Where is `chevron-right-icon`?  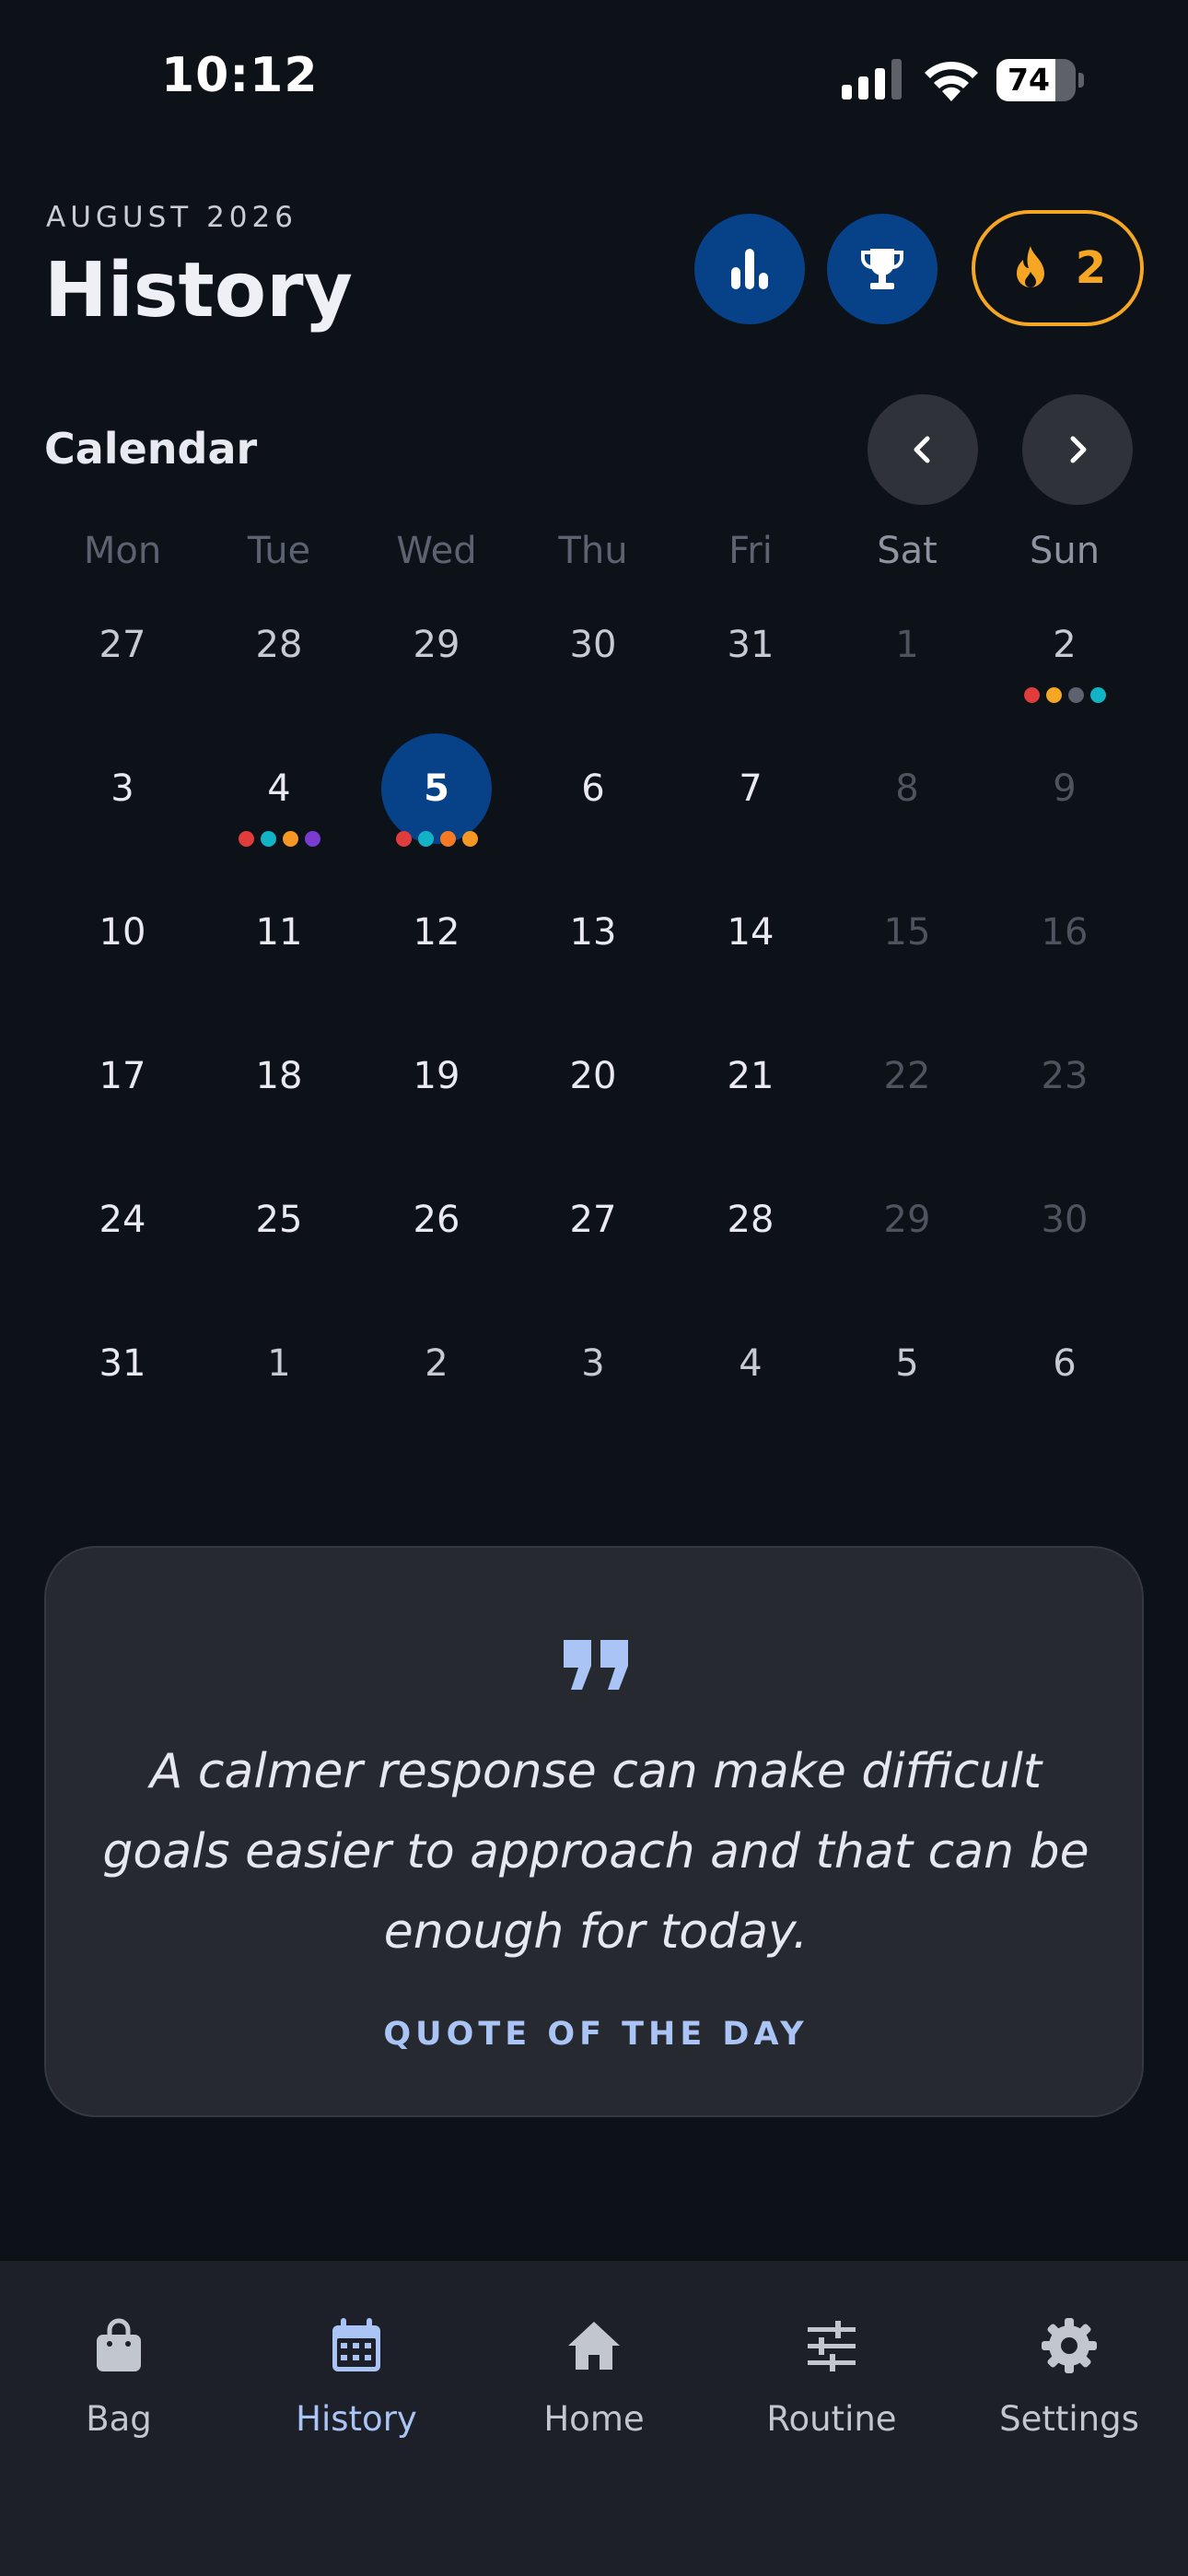
chevron-right-icon is located at coordinates (1078, 449).